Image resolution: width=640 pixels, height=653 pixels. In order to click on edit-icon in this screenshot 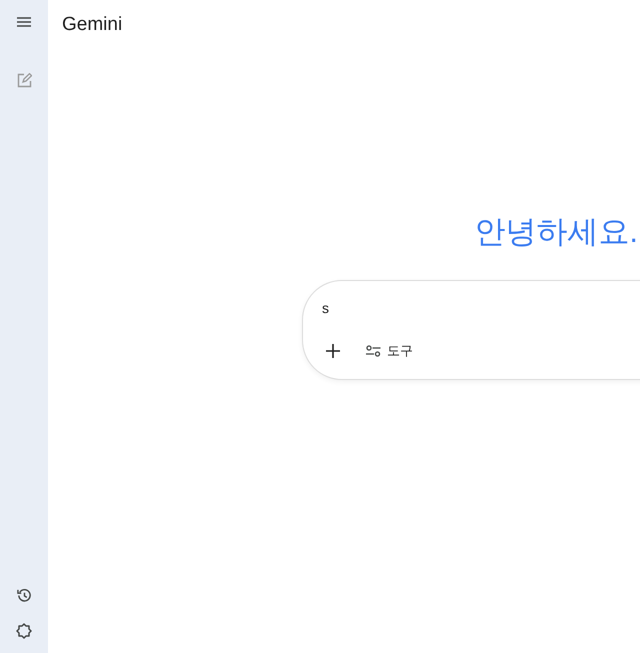, I will do `click(24, 80)`.